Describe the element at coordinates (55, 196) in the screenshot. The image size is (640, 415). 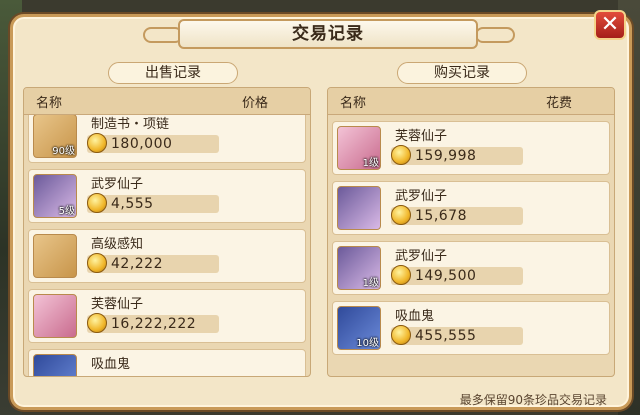
I see `character-icon: 5级` at that location.